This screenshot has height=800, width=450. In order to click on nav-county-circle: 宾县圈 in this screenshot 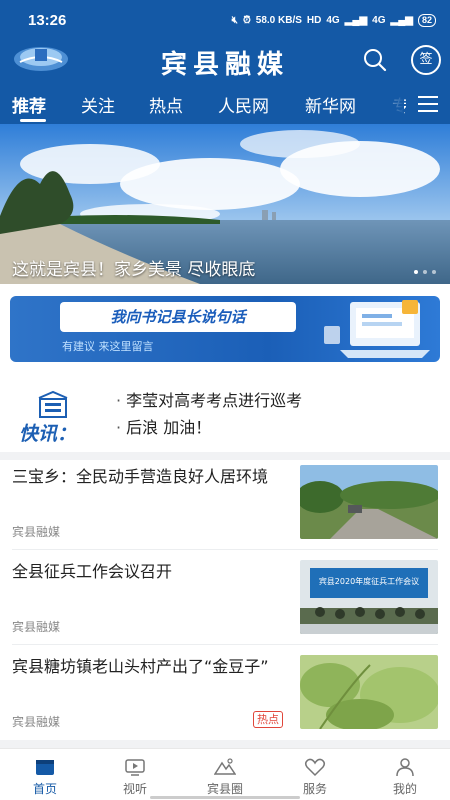, I will do `click(225, 774)`.